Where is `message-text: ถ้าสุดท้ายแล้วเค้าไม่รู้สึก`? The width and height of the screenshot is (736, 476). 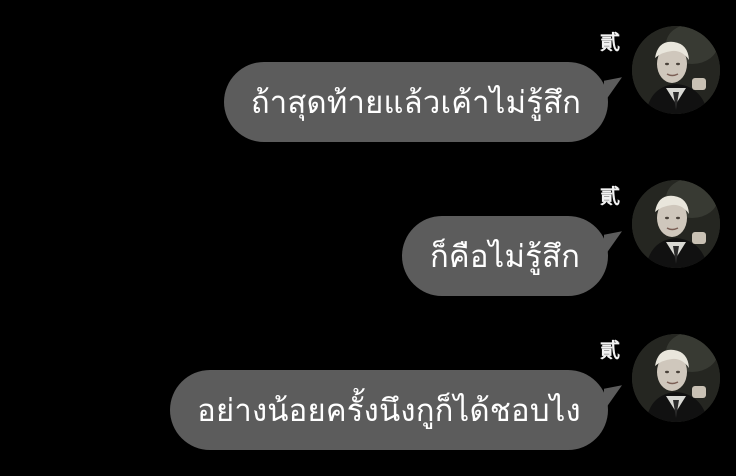
message-text: ถ้าสุดท้ายแล้วเค้าไม่รู้สึก is located at coordinates (416, 103).